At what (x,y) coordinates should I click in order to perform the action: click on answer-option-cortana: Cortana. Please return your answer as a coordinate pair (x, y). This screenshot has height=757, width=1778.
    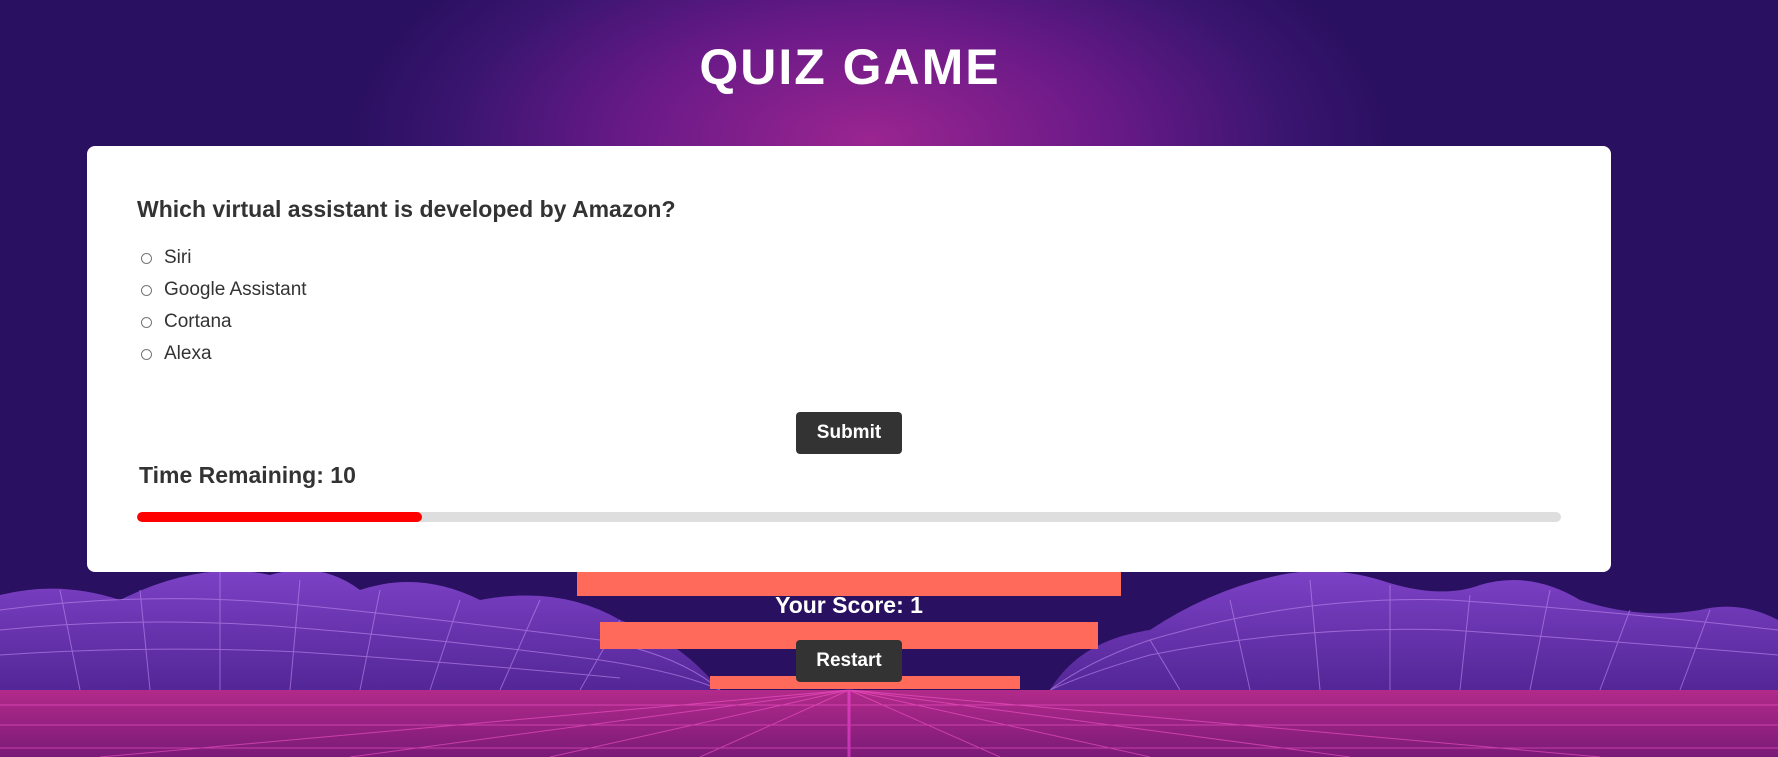
    Looking at the image, I should click on (224, 322).